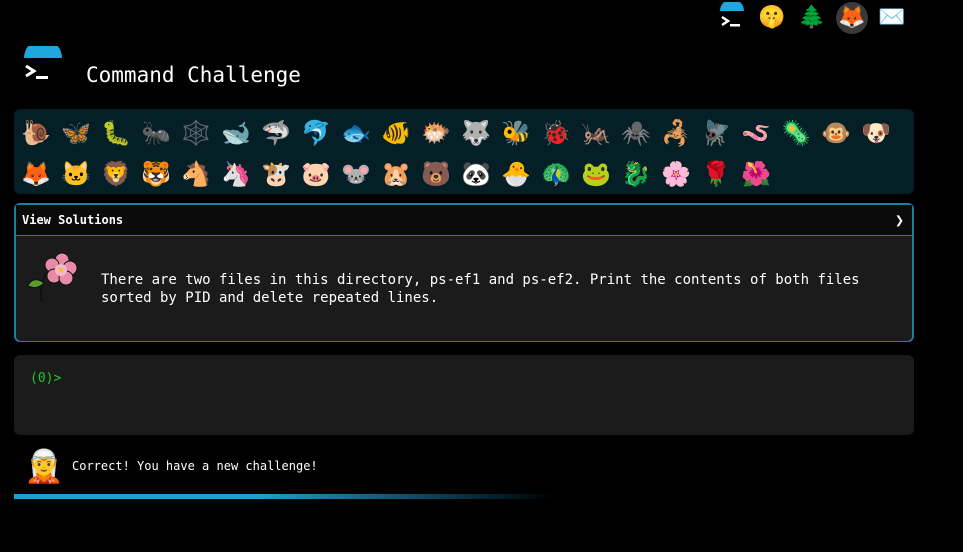  What do you see at coordinates (396, 133) in the screenshot?
I see `tropical-fish-icon: 🐠` at bounding box center [396, 133].